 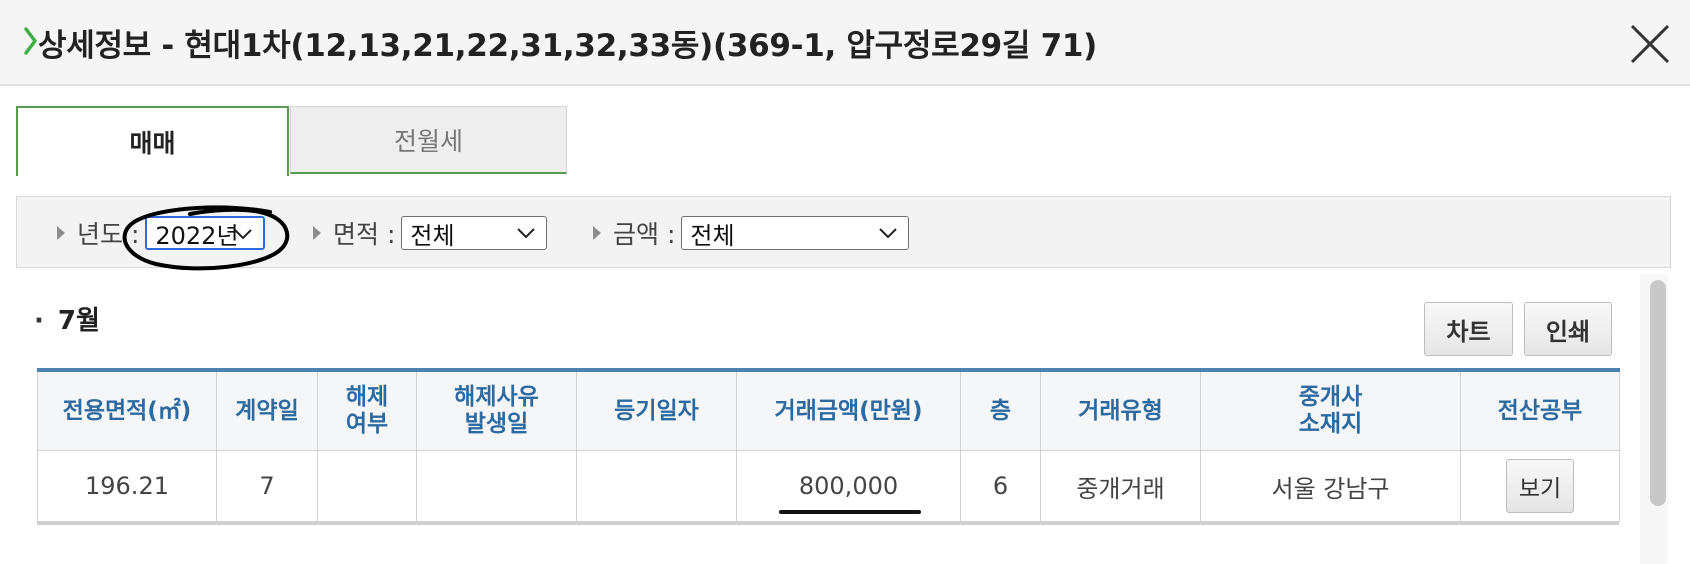 What do you see at coordinates (496, 486) in the screenshot?
I see `cell-cancel-date` at bounding box center [496, 486].